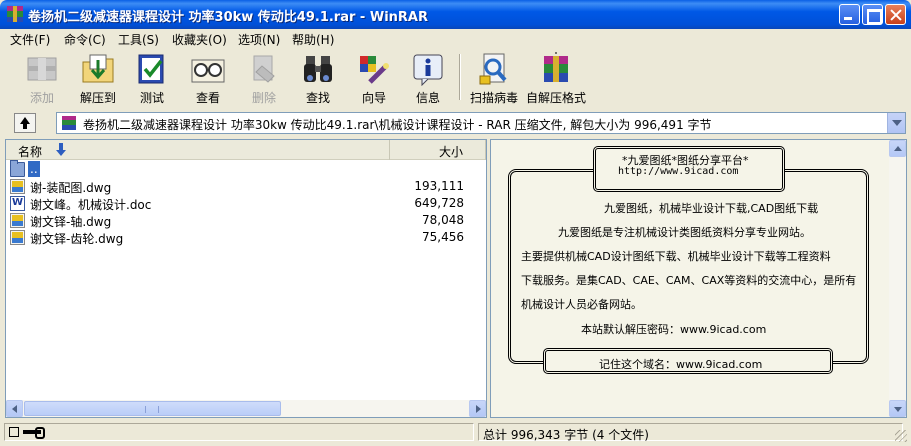 The image size is (911, 446). Describe the element at coordinates (556, 67) in the screenshot. I see `sfx-icon` at that location.